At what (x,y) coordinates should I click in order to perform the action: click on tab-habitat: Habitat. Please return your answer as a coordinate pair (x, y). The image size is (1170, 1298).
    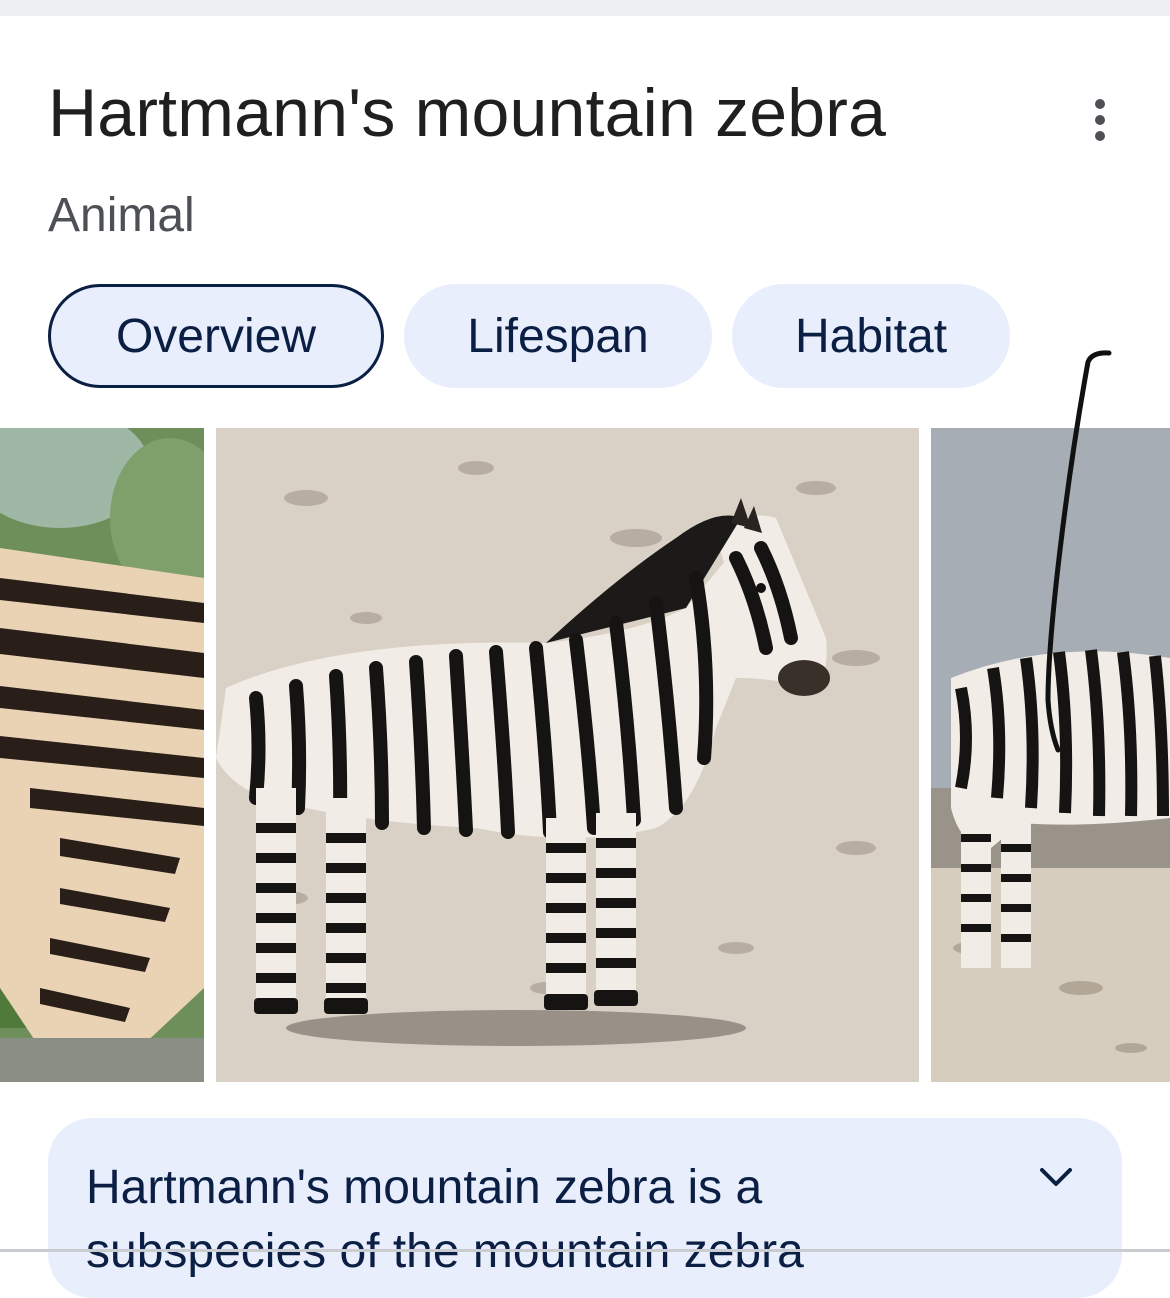
    Looking at the image, I should click on (871, 336).